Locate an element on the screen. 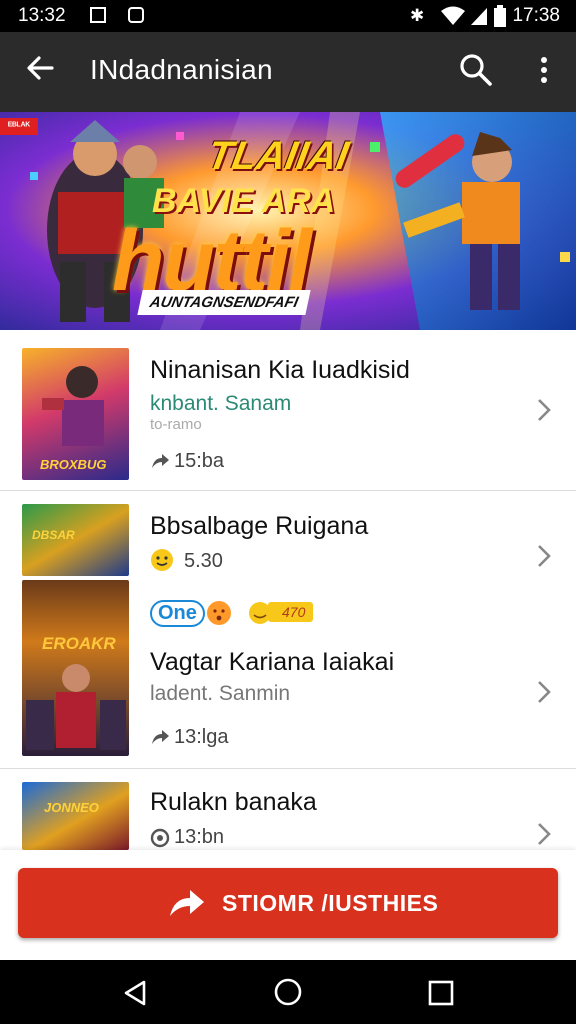  nav-recents-icon is located at coordinates (441, 993).